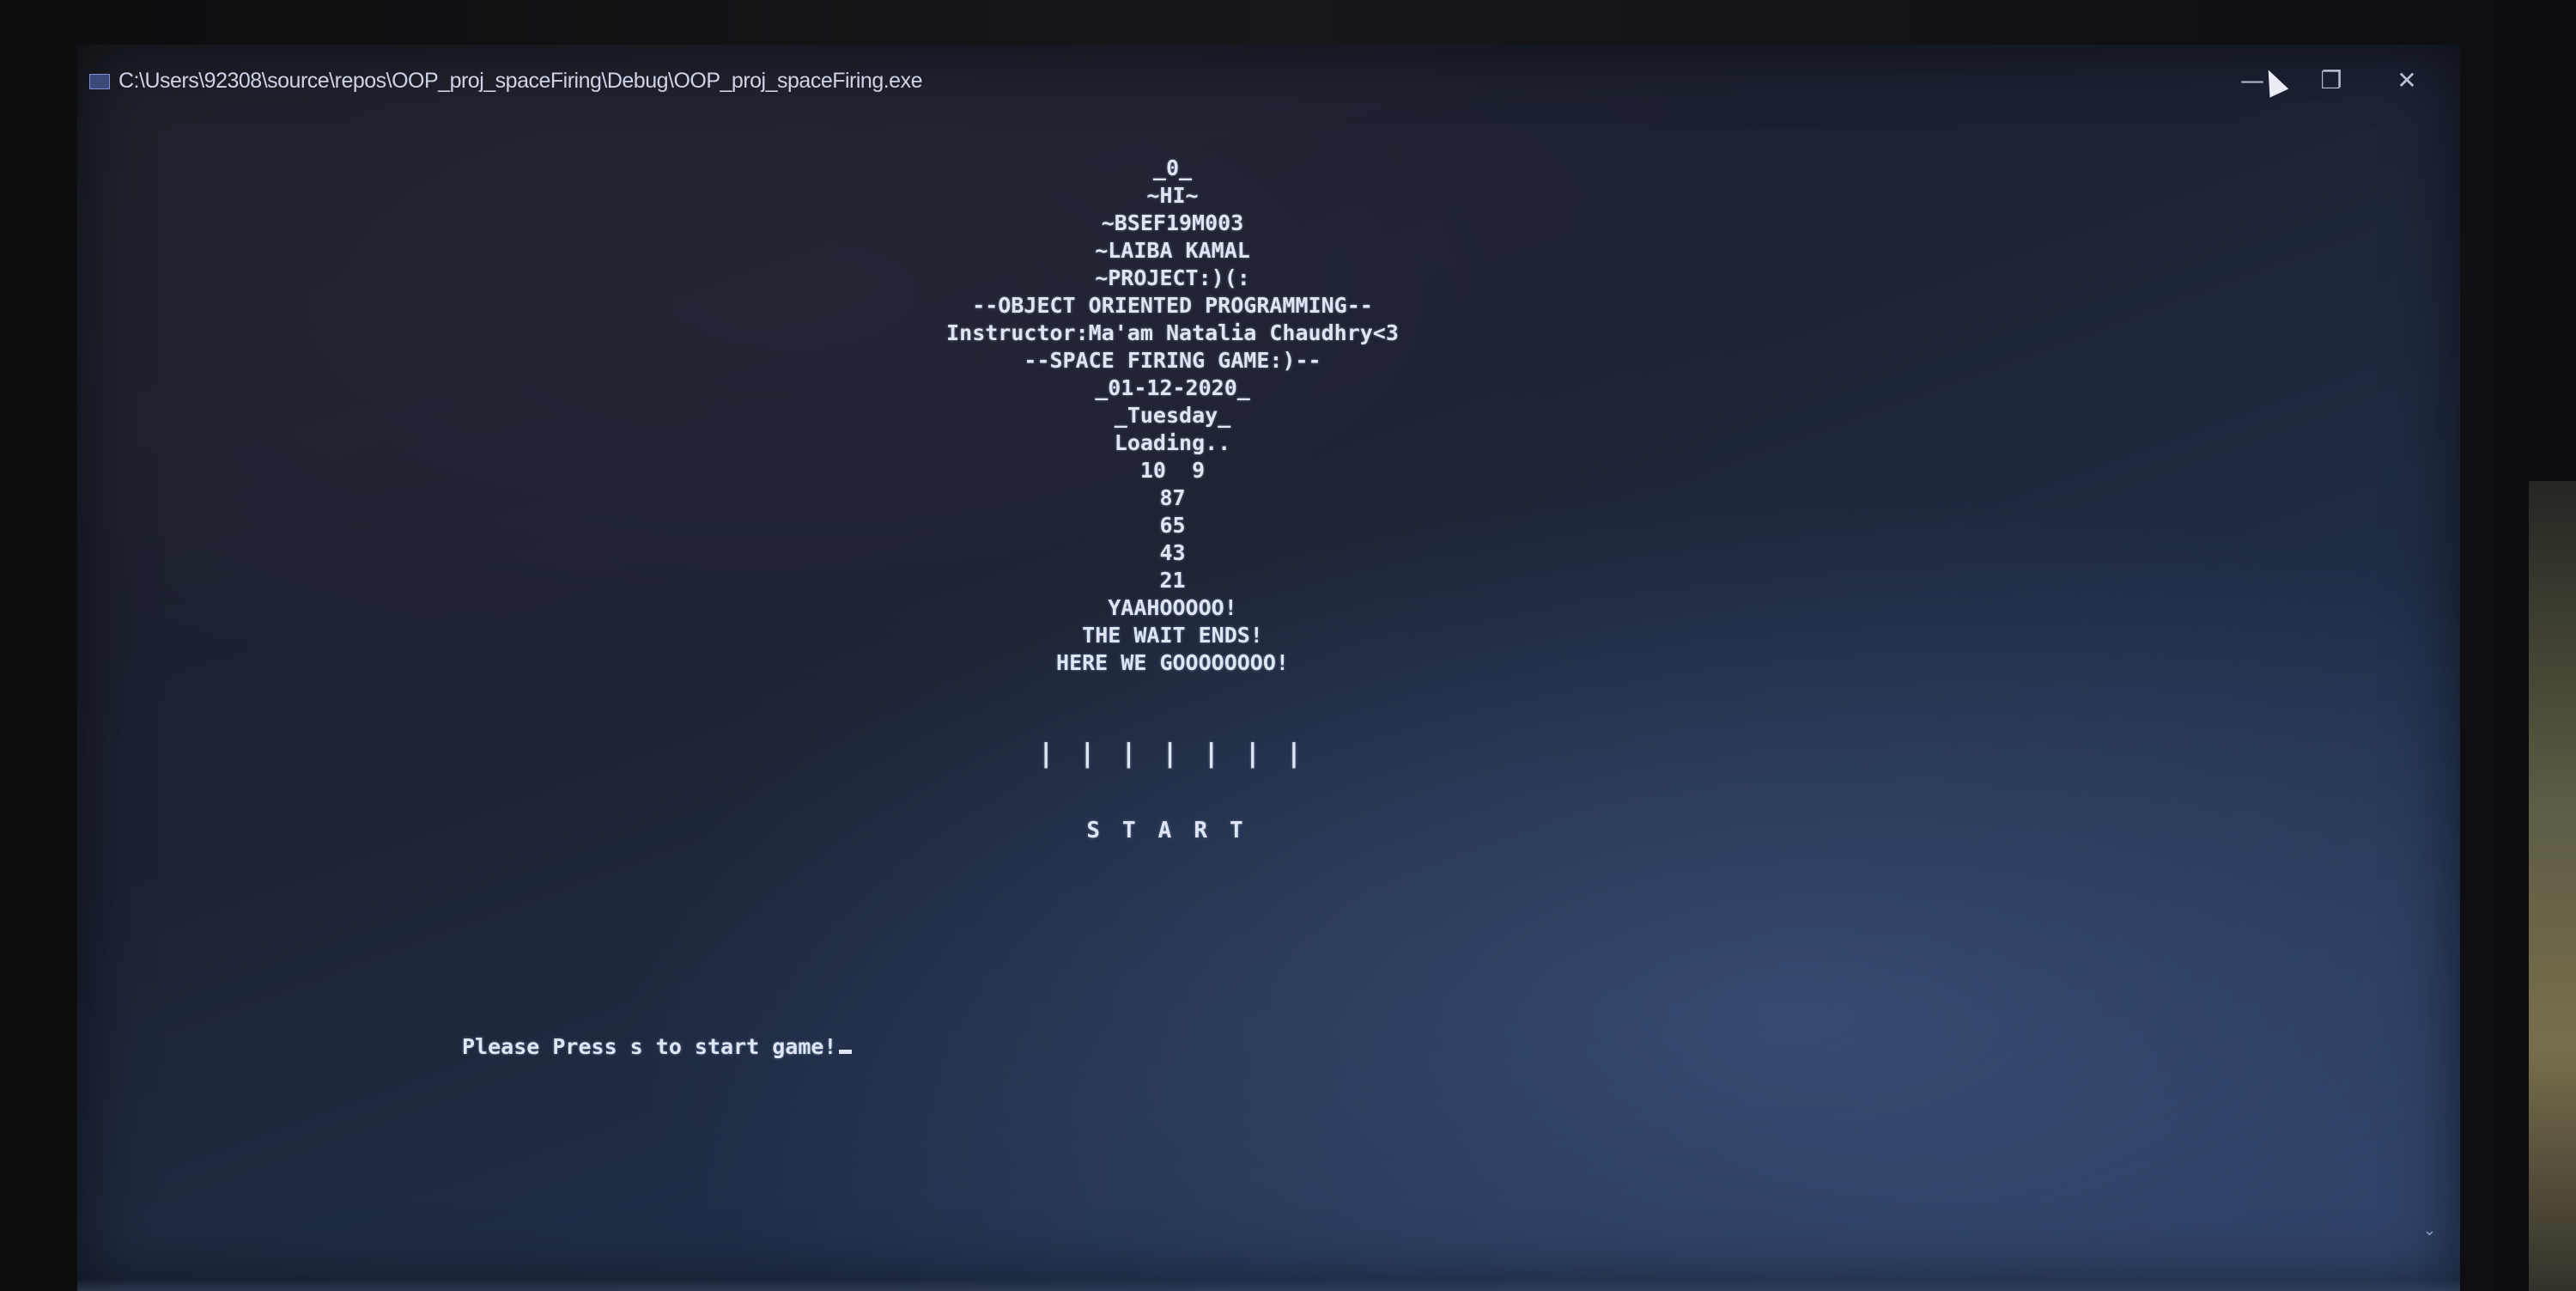 The image size is (2576, 1291). Describe the element at coordinates (1173, 195) in the screenshot. I see `banner-line: ~HI~` at that location.